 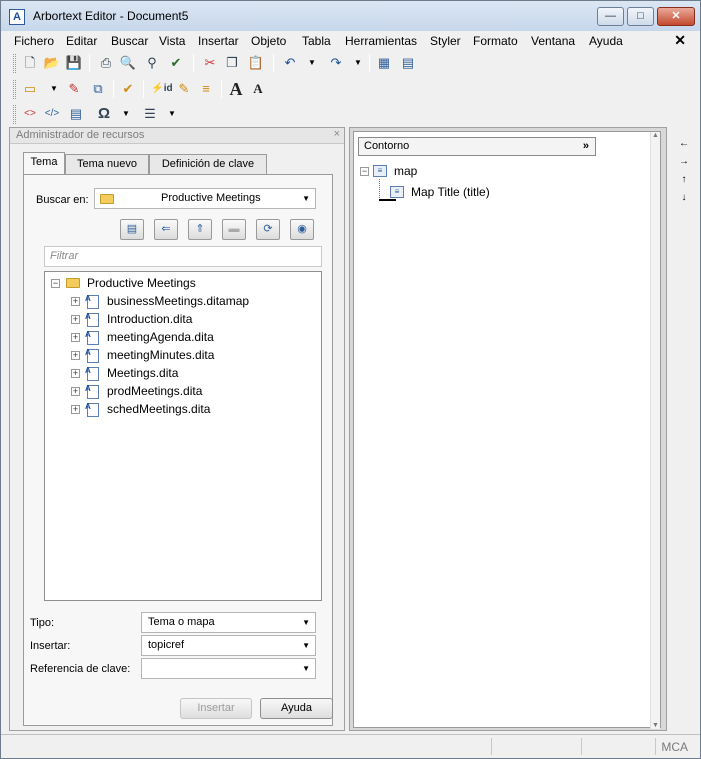 I want to click on new-document-icon: 🗋, so click(x=30, y=63).